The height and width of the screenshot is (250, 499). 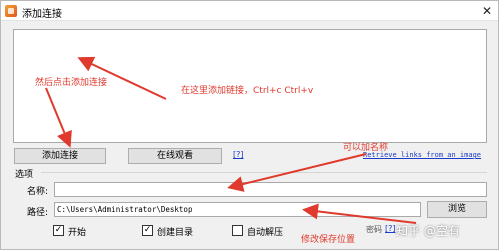 What do you see at coordinates (265, 233) in the screenshot?
I see `checkbox-label: 自动解压` at bounding box center [265, 233].